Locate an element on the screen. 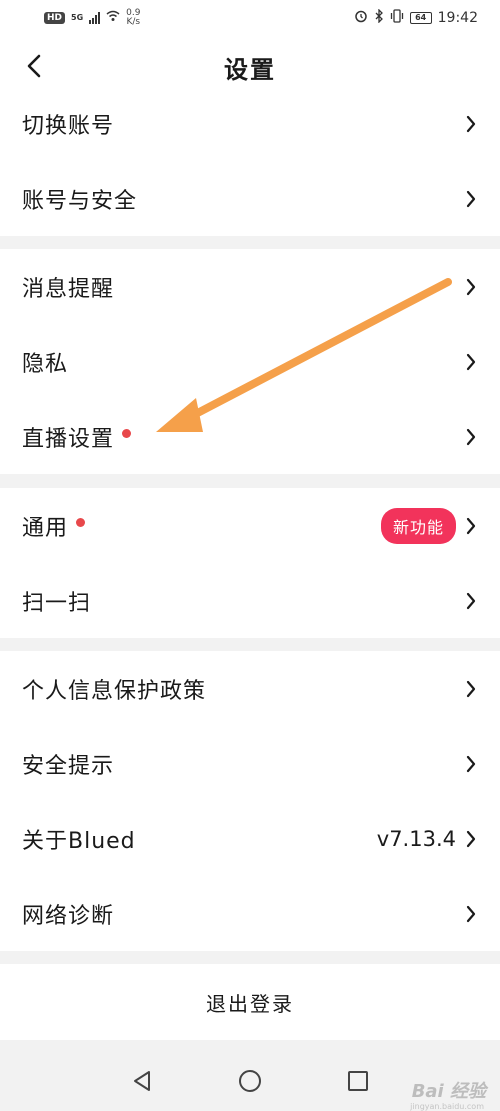  wifi-icon is located at coordinates (113, 18).